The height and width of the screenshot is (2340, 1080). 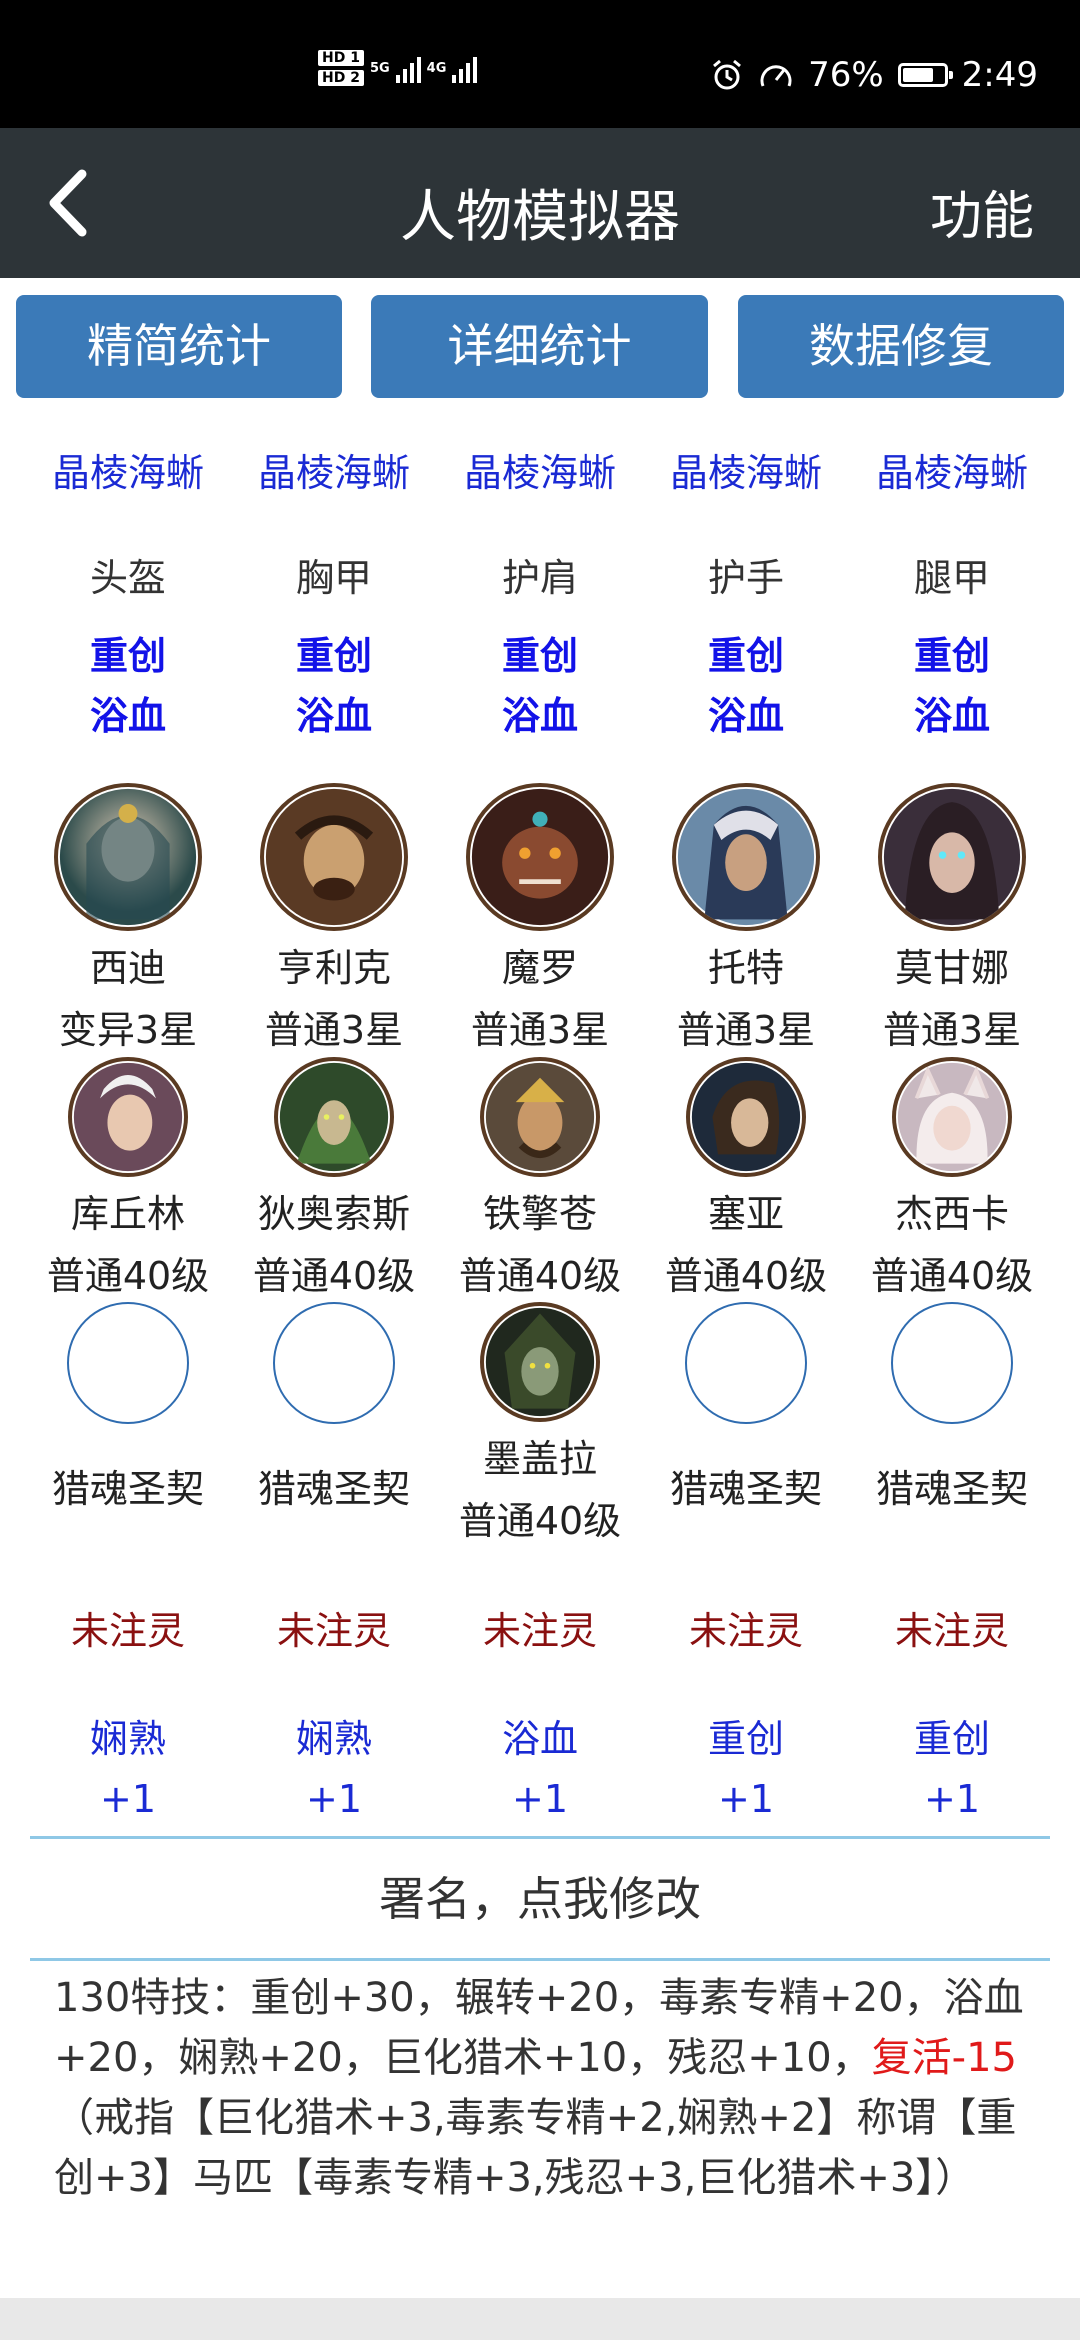 I want to click on hero-name: 亨利克, so click(x=333, y=968).